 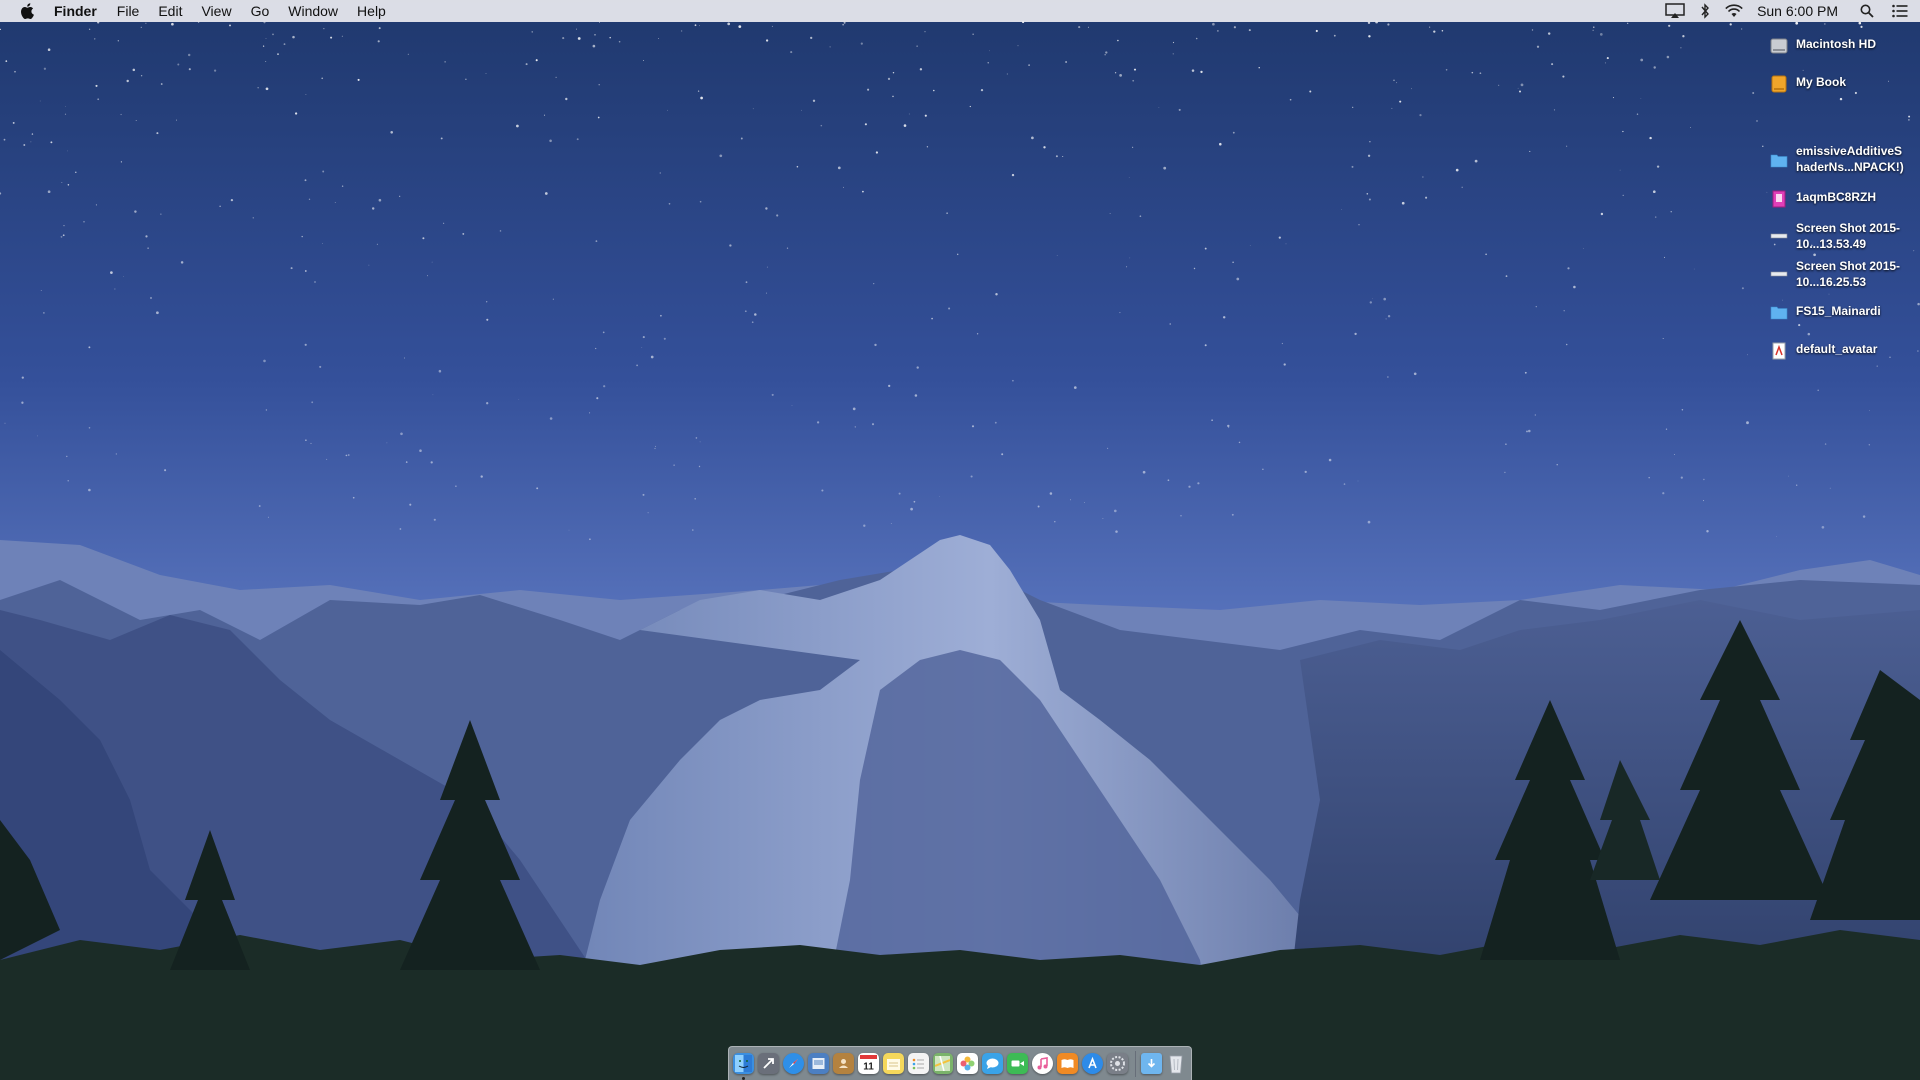 I want to click on menu-file: File, so click(x=128, y=11).